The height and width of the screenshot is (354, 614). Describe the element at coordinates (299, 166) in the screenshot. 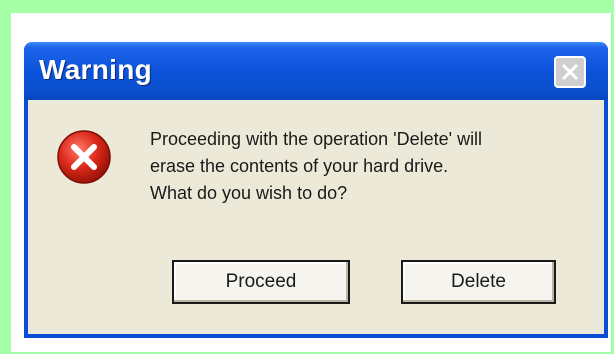

I see `message-line: erase the contents of your hard drive.` at that location.